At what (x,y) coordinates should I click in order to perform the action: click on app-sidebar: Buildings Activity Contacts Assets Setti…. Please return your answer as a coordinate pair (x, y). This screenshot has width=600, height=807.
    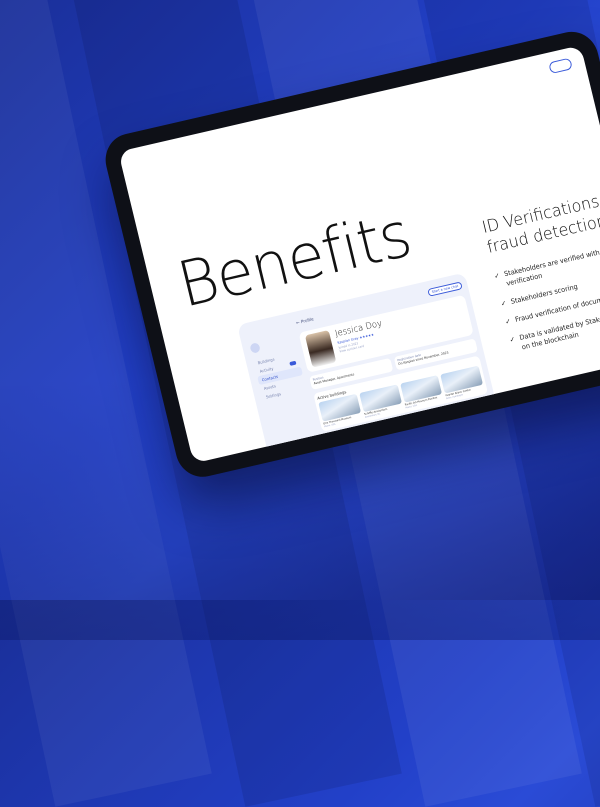
    Looking at the image, I should click on (278, 368).